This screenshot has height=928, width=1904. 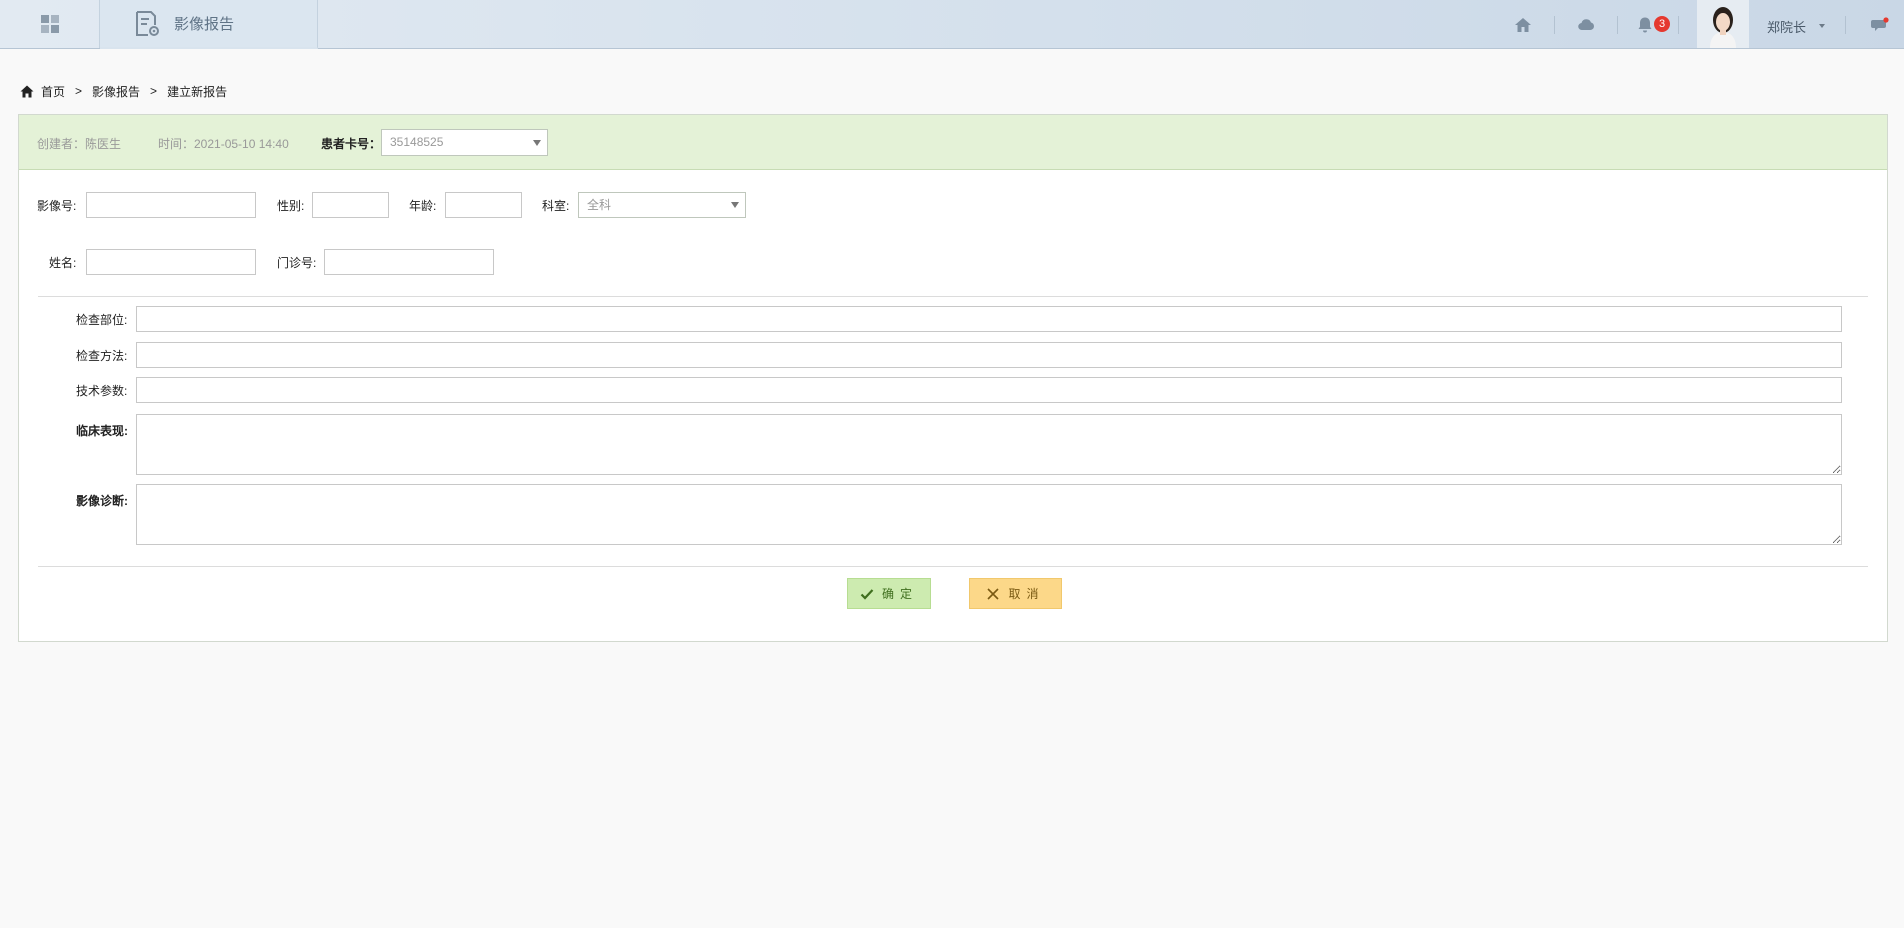 I want to click on breadcrumb-home: 首页, so click(x=53, y=91).